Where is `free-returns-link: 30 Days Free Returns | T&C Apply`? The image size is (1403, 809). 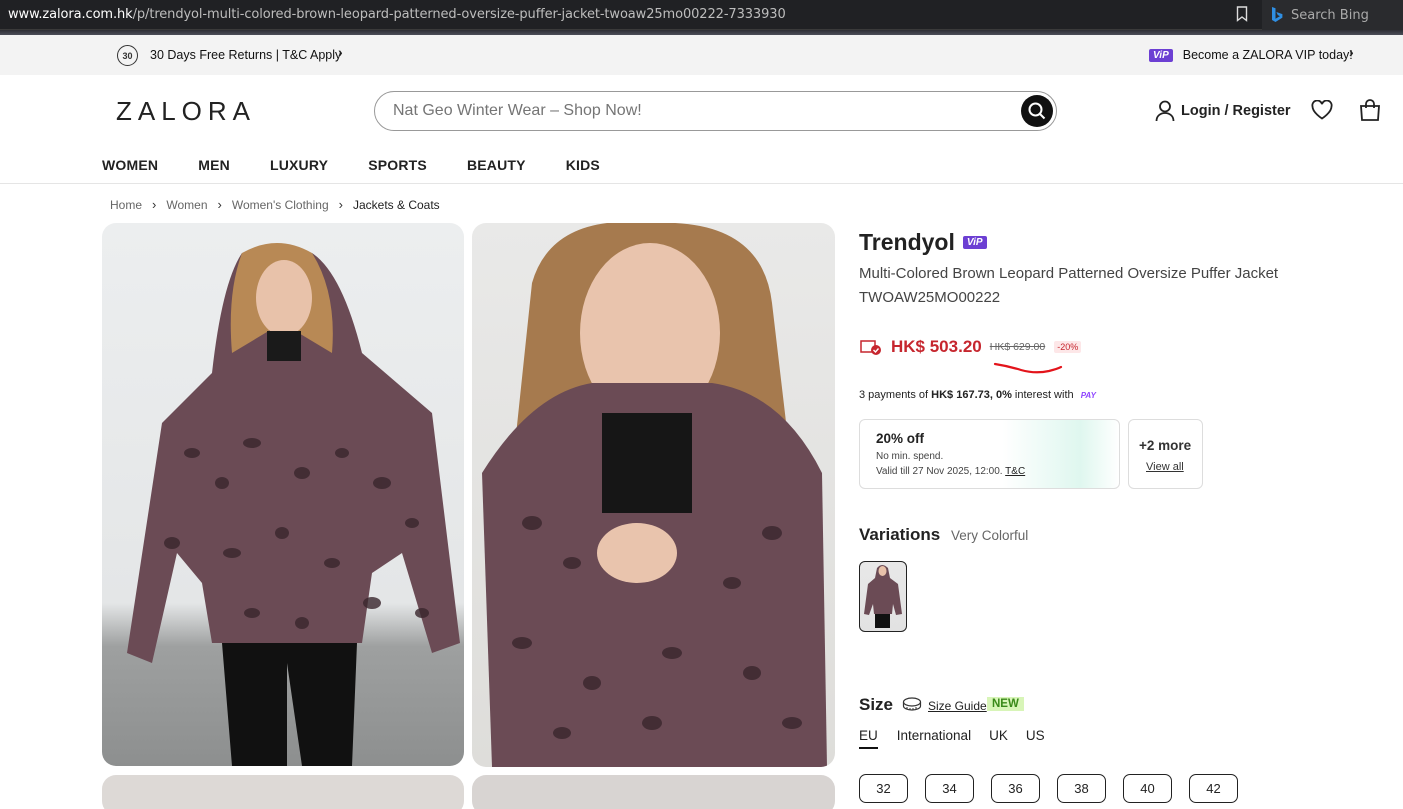 free-returns-link: 30 Days Free Returns | T&C Apply is located at coordinates (245, 55).